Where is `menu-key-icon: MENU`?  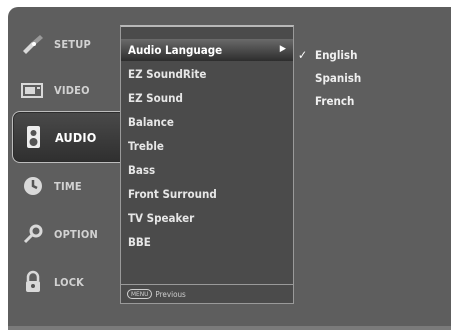
menu-key-icon: MENU is located at coordinates (140, 294).